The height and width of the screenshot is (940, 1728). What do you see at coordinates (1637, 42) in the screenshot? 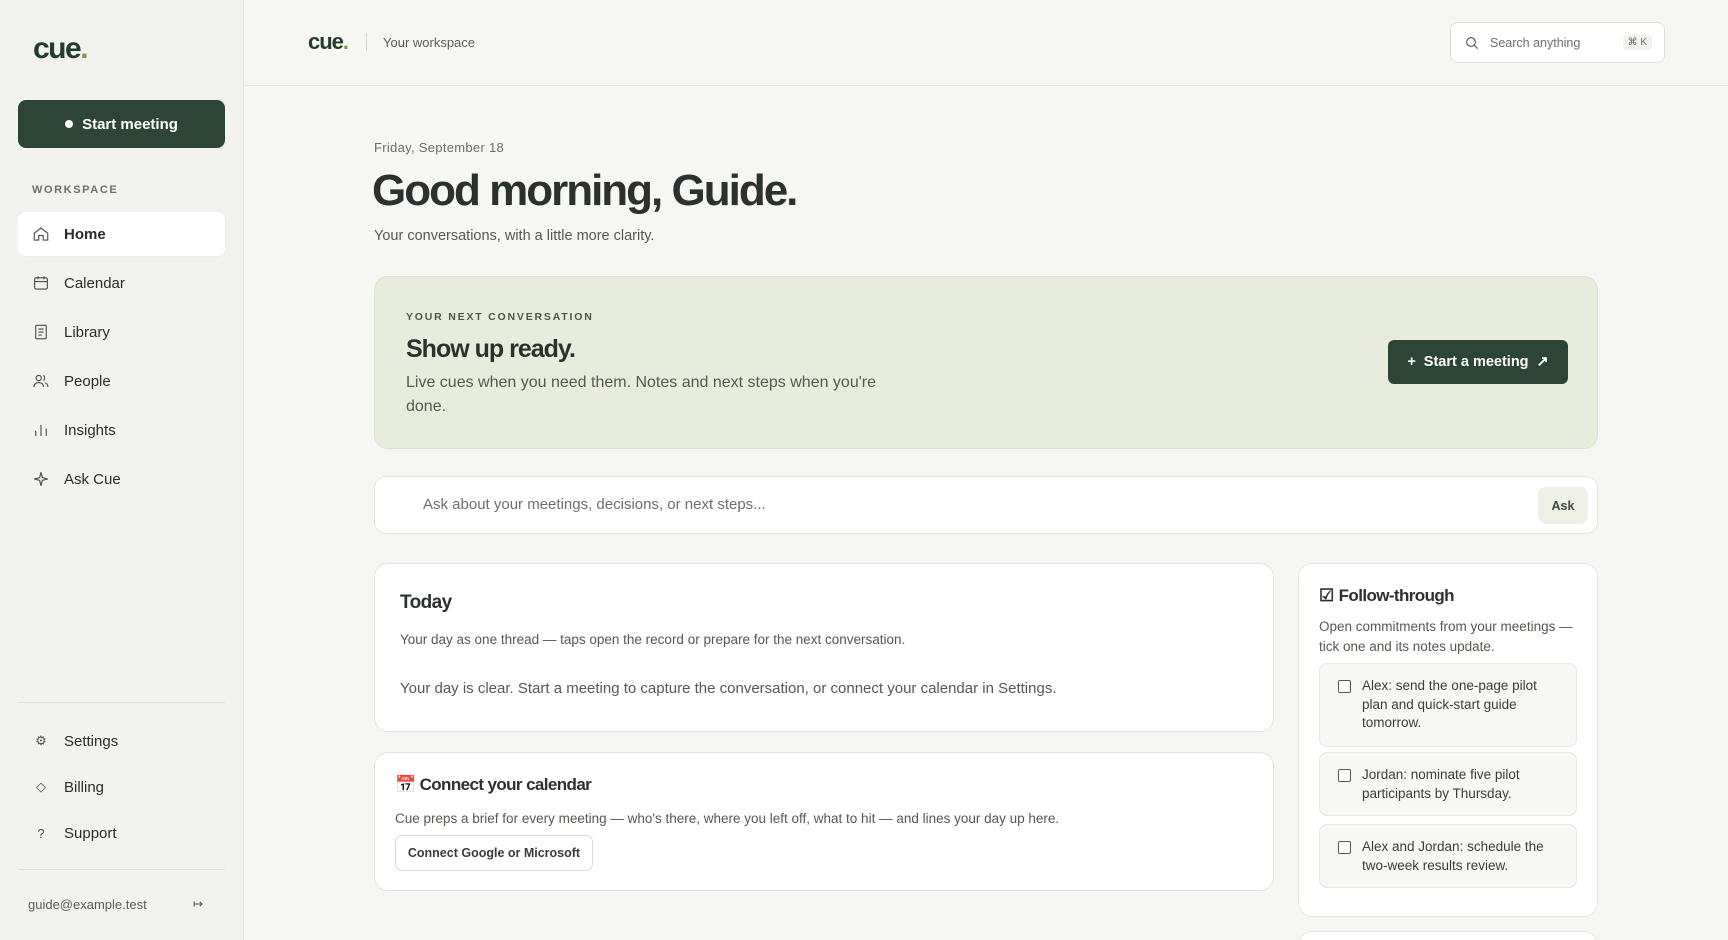
I see `search-shortcut-badge: ⌘ K` at bounding box center [1637, 42].